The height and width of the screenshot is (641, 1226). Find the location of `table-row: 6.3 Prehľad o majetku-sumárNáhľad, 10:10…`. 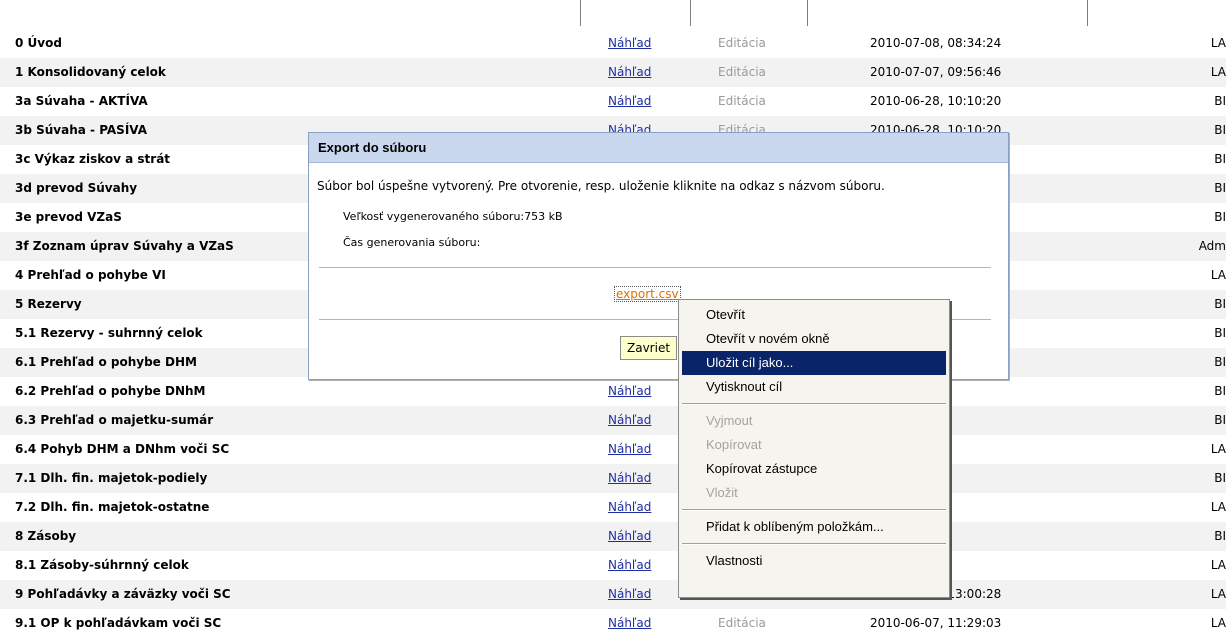

table-row: 6.3 Prehľad o majetku-sumárNáhľad, 10:10… is located at coordinates (613, 420).